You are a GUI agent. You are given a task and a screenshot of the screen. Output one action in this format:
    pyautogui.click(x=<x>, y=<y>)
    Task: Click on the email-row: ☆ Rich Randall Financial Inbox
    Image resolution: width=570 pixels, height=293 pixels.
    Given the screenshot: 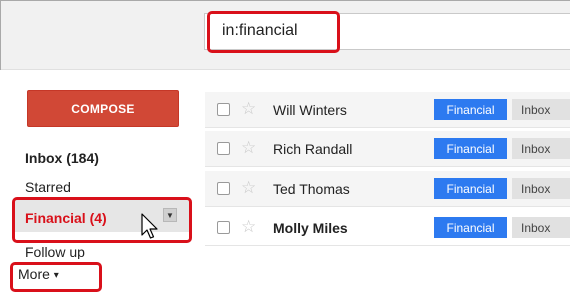 What is the action you would take?
    pyautogui.click(x=387, y=149)
    